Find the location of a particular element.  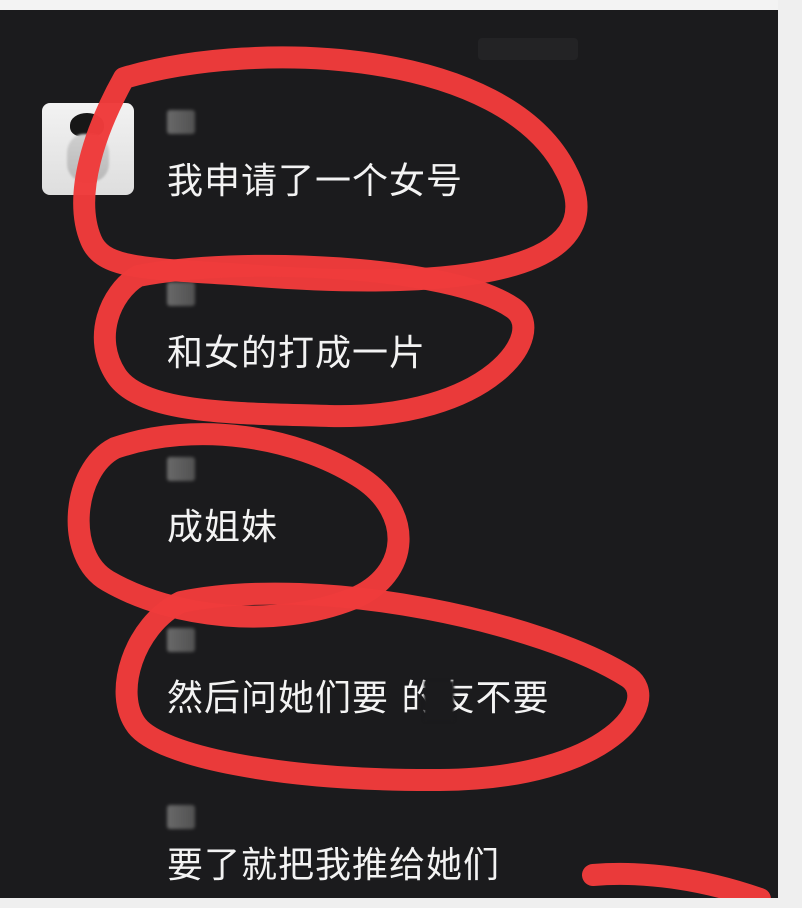

contact-avatar is located at coordinates (88, 149).